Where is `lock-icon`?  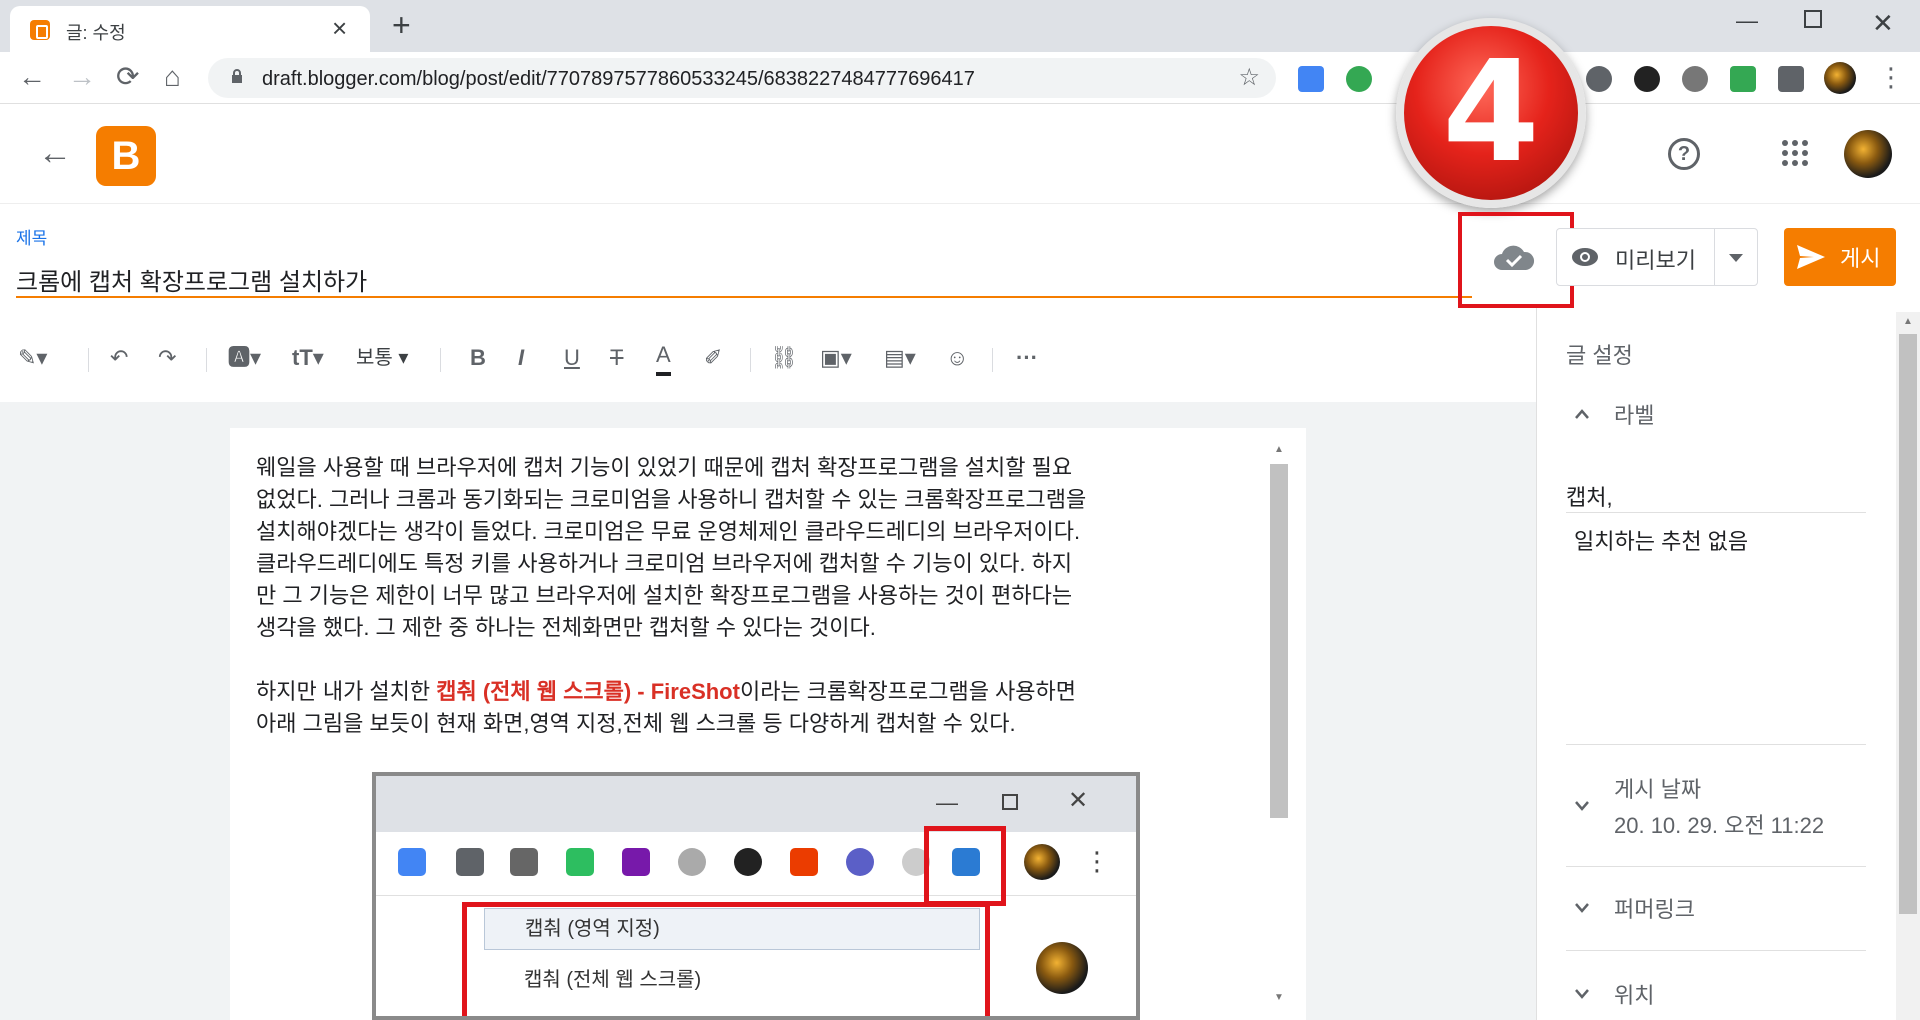
lock-icon is located at coordinates (237, 76).